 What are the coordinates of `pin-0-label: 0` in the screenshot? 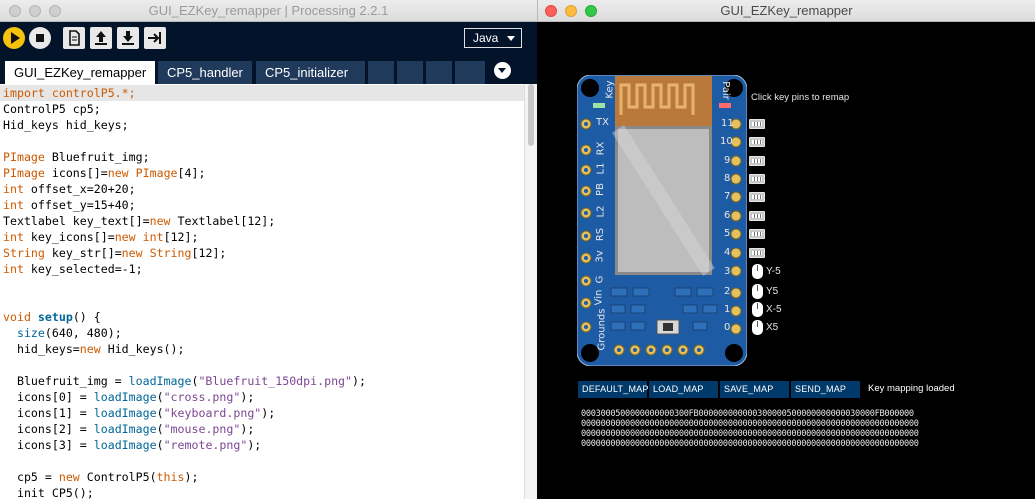 It's located at (727, 327).